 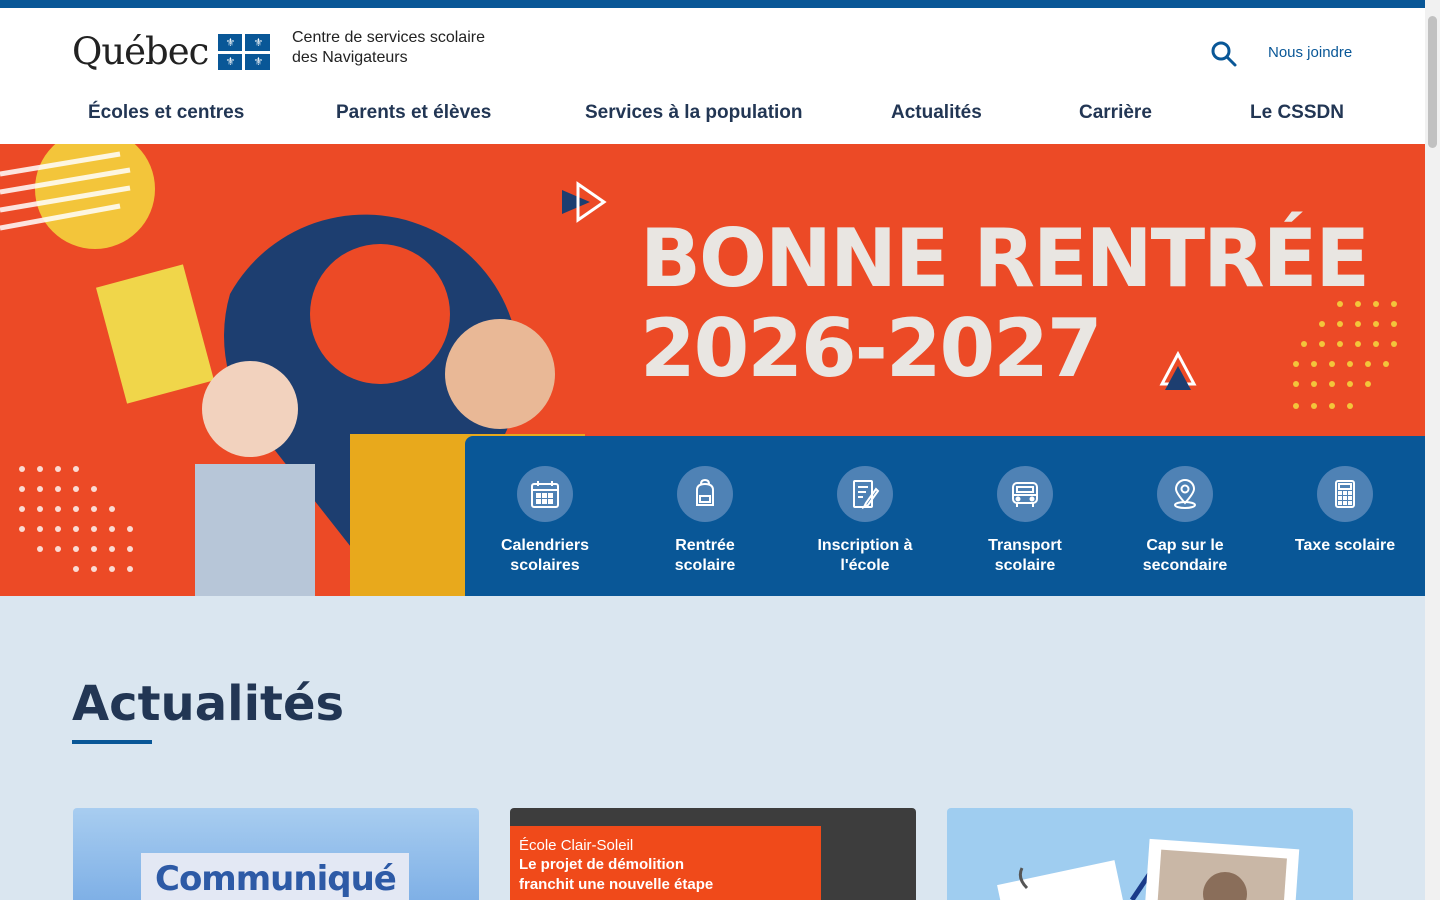 What do you see at coordinates (576, 845) in the screenshot?
I see `card-school: École Clair-Soleil` at bounding box center [576, 845].